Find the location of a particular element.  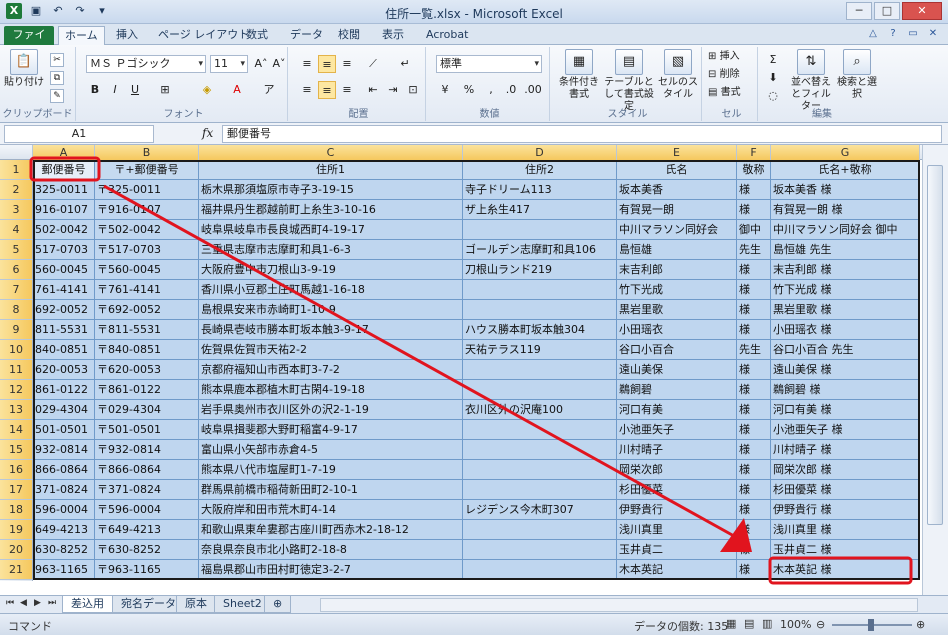

zoom-out-icon: ⊖ is located at coordinates (820, 624).